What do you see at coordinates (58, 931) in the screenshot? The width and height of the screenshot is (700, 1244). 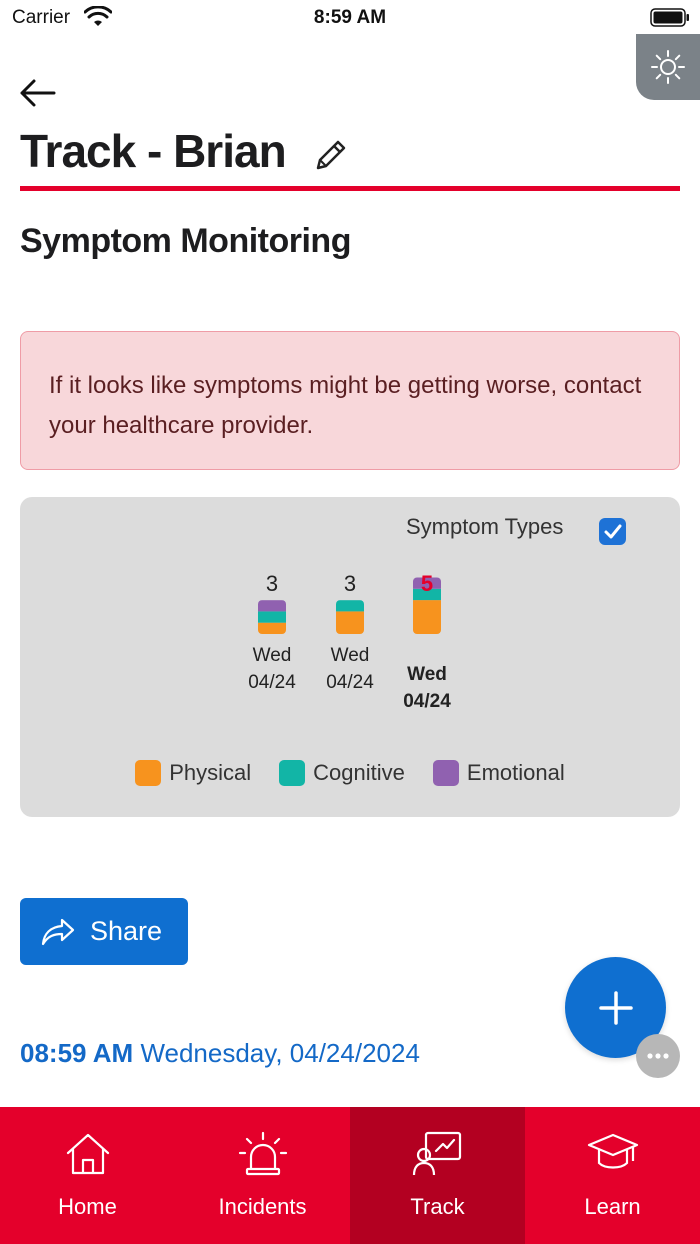 I see `share-arrow-icon` at bounding box center [58, 931].